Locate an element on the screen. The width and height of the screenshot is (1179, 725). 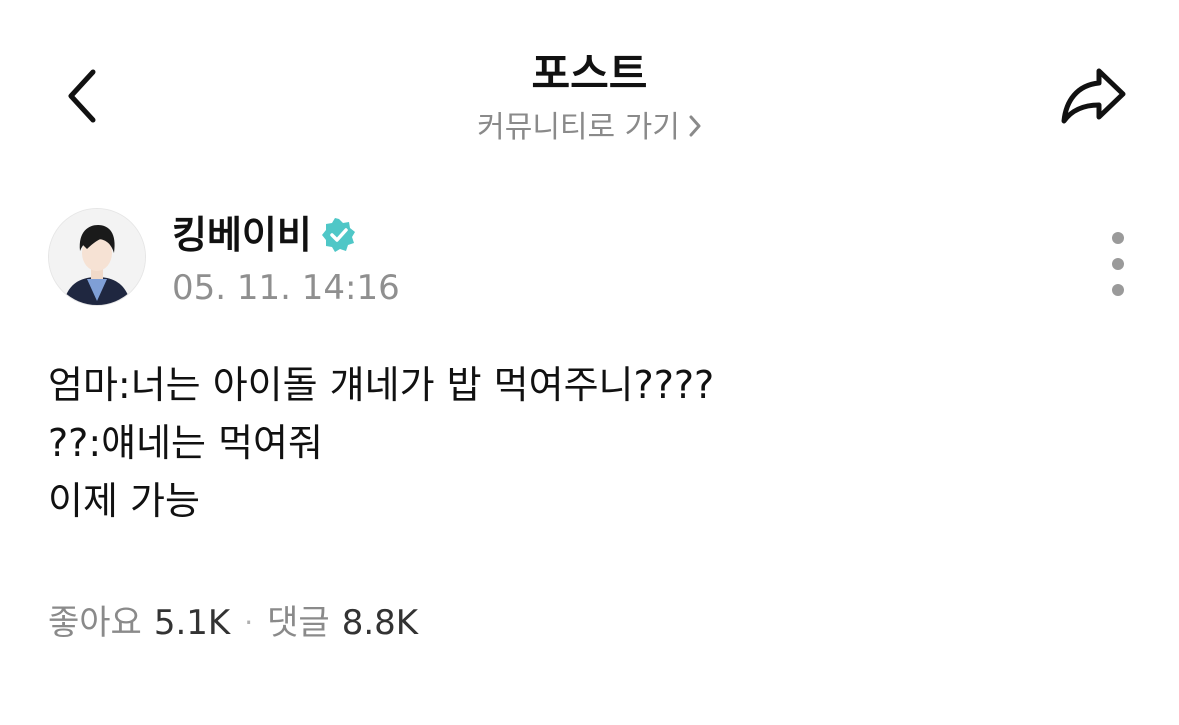
comments-label: 댓글 is located at coordinates (298, 623).